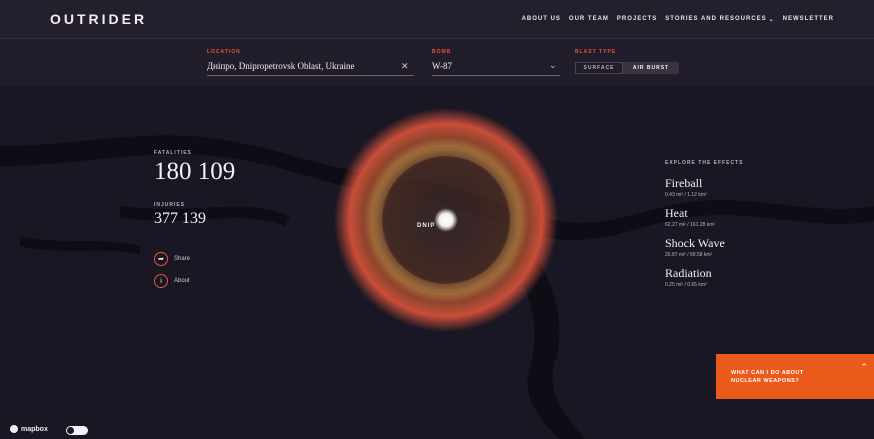 This screenshot has height=439, width=874. What do you see at coordinates (310, 75) in the screenshot?
I see `location-underline` at bounding box center [310, 75].